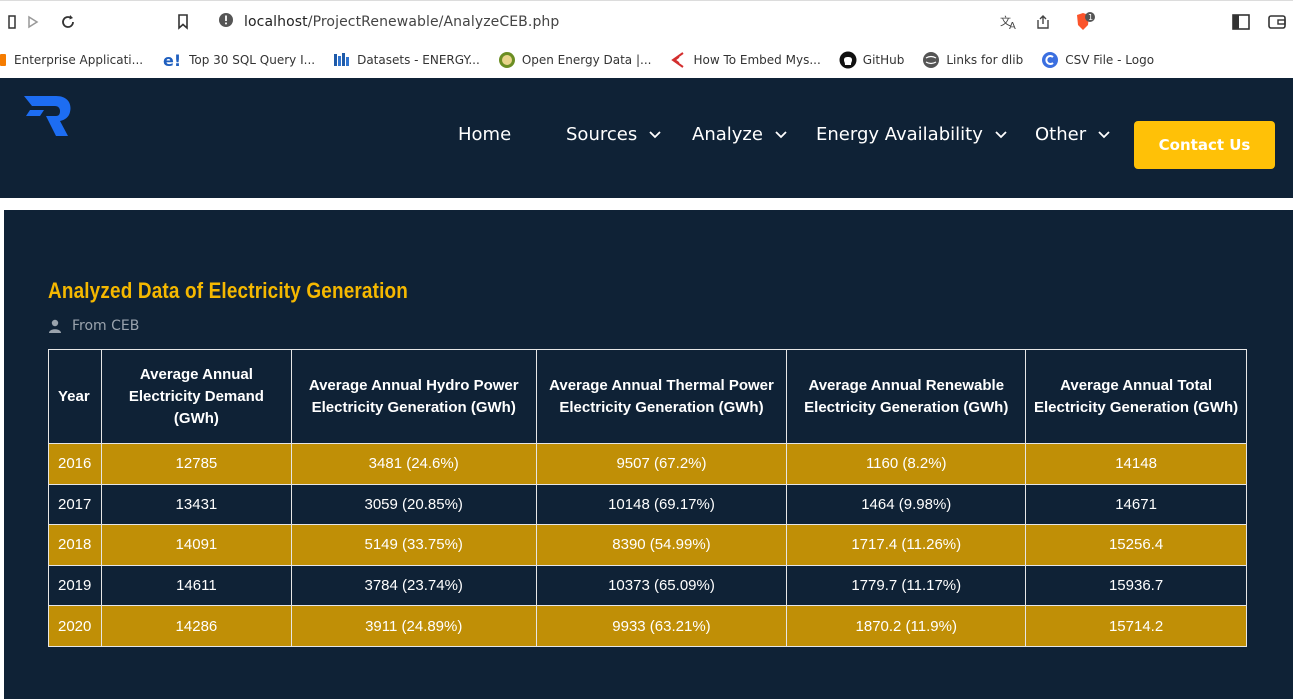  Describe the element at coordinates (1136, 545) in the screenshot. I see `table-cell: 15256.4` at that location.